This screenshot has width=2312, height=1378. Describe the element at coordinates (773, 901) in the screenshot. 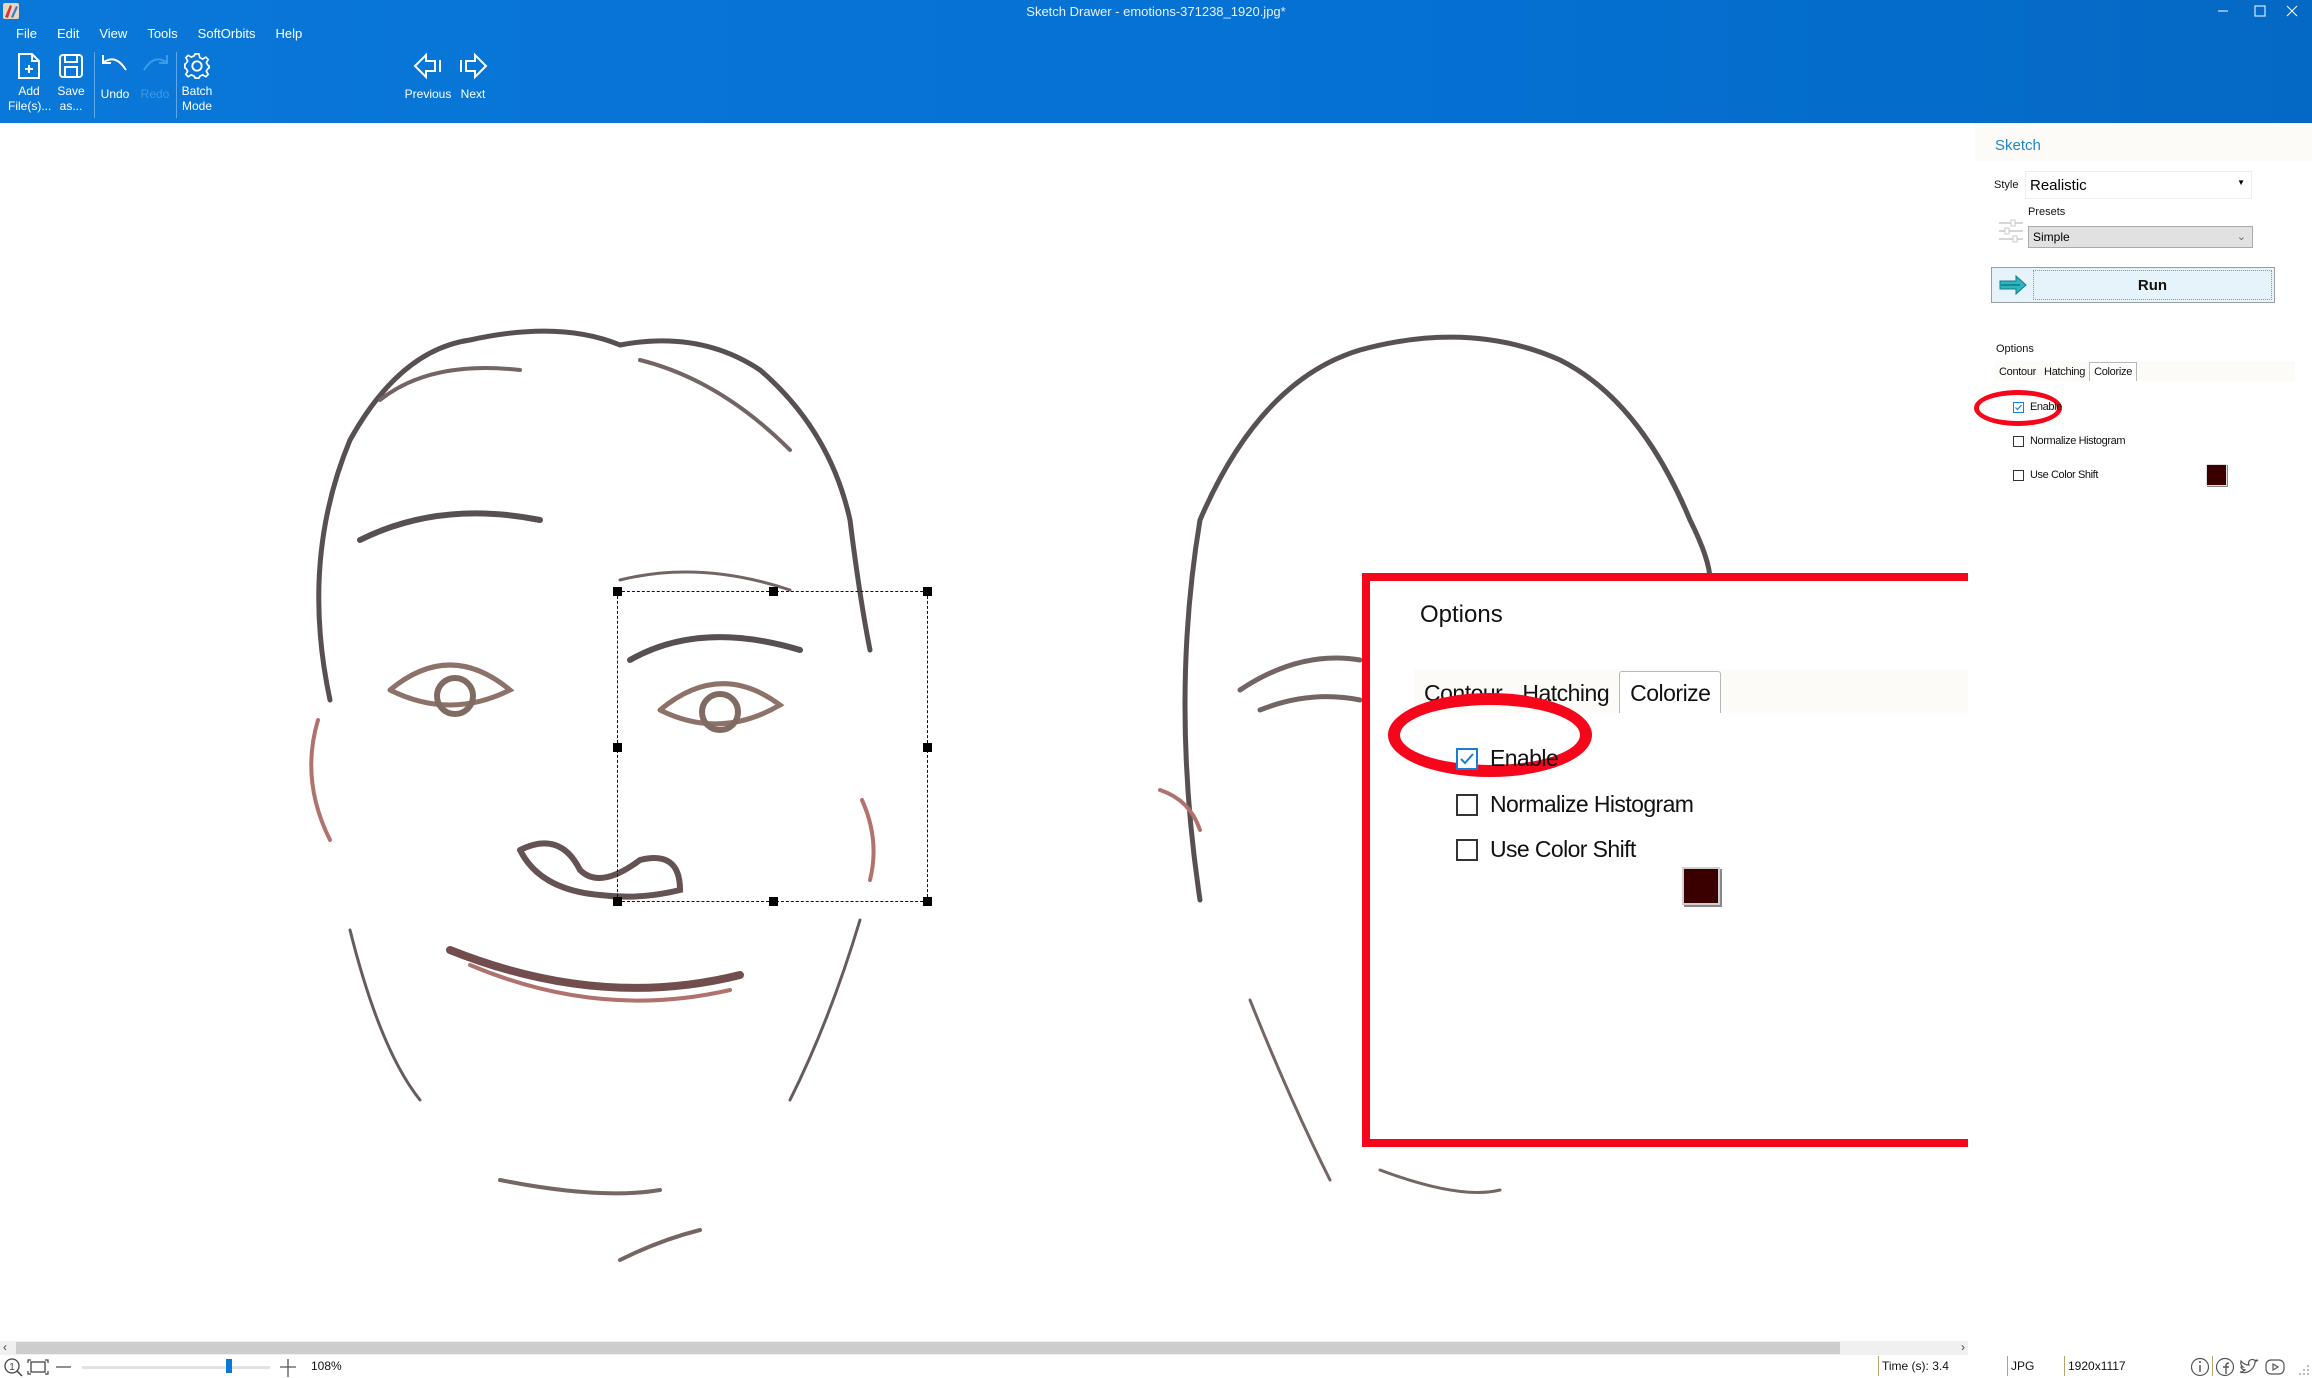

I see `resize-handle-bottom` at that location.